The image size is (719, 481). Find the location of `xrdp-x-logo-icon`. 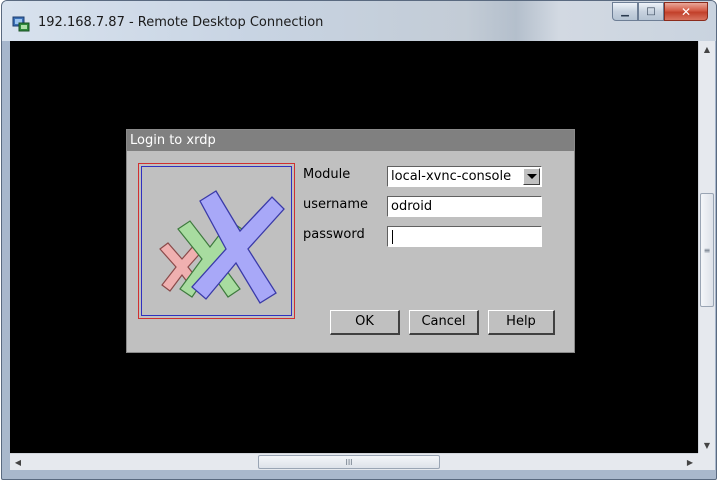

xrdp-x-logo-icon is located at coordinates (222, 247).